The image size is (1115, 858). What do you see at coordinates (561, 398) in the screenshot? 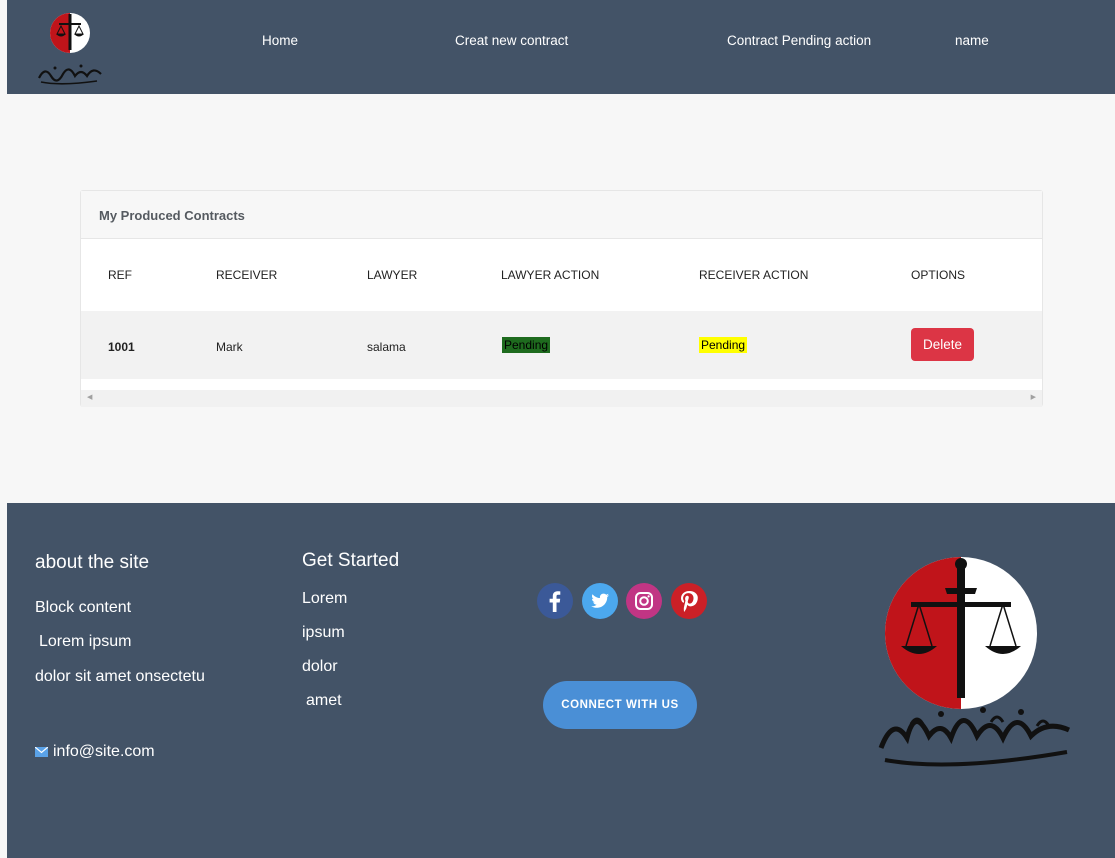
I see `horizontal-scrollbar: ◀ ▶` at bounding box center [561, 398].